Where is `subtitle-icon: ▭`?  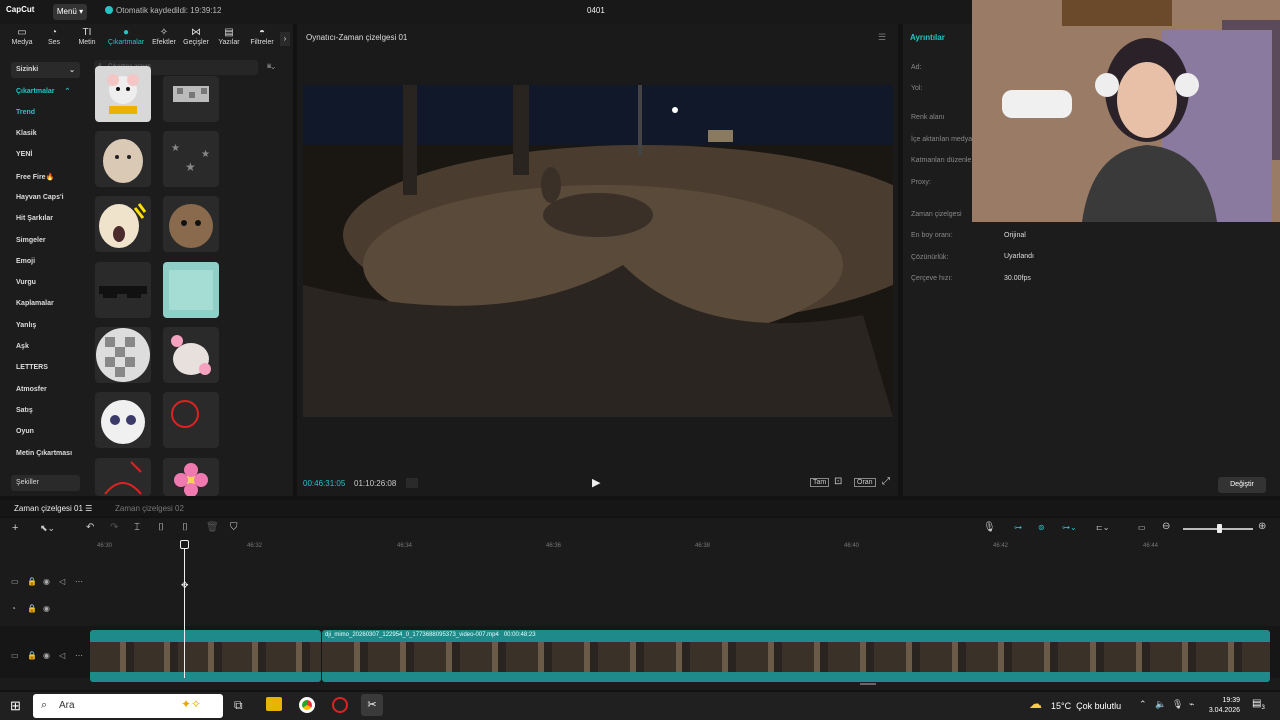
subtitle-icon: ▭ is located at coordinates (1142, 527).